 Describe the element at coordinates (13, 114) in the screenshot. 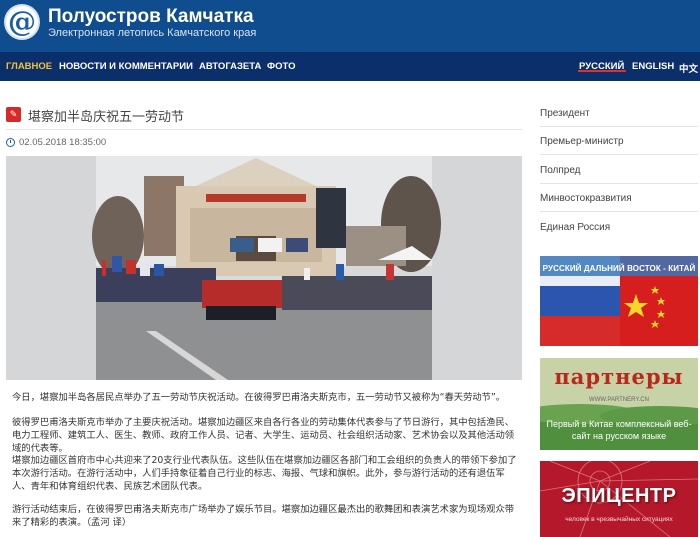

I see `article-type-icon: ✎` at that location.